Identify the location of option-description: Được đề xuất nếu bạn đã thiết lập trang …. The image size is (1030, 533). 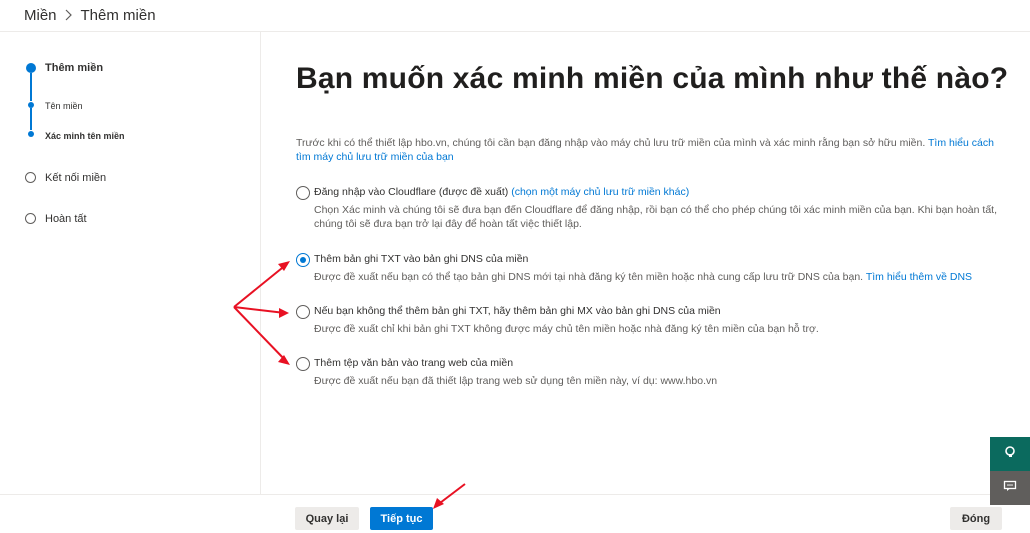
(516, 381).